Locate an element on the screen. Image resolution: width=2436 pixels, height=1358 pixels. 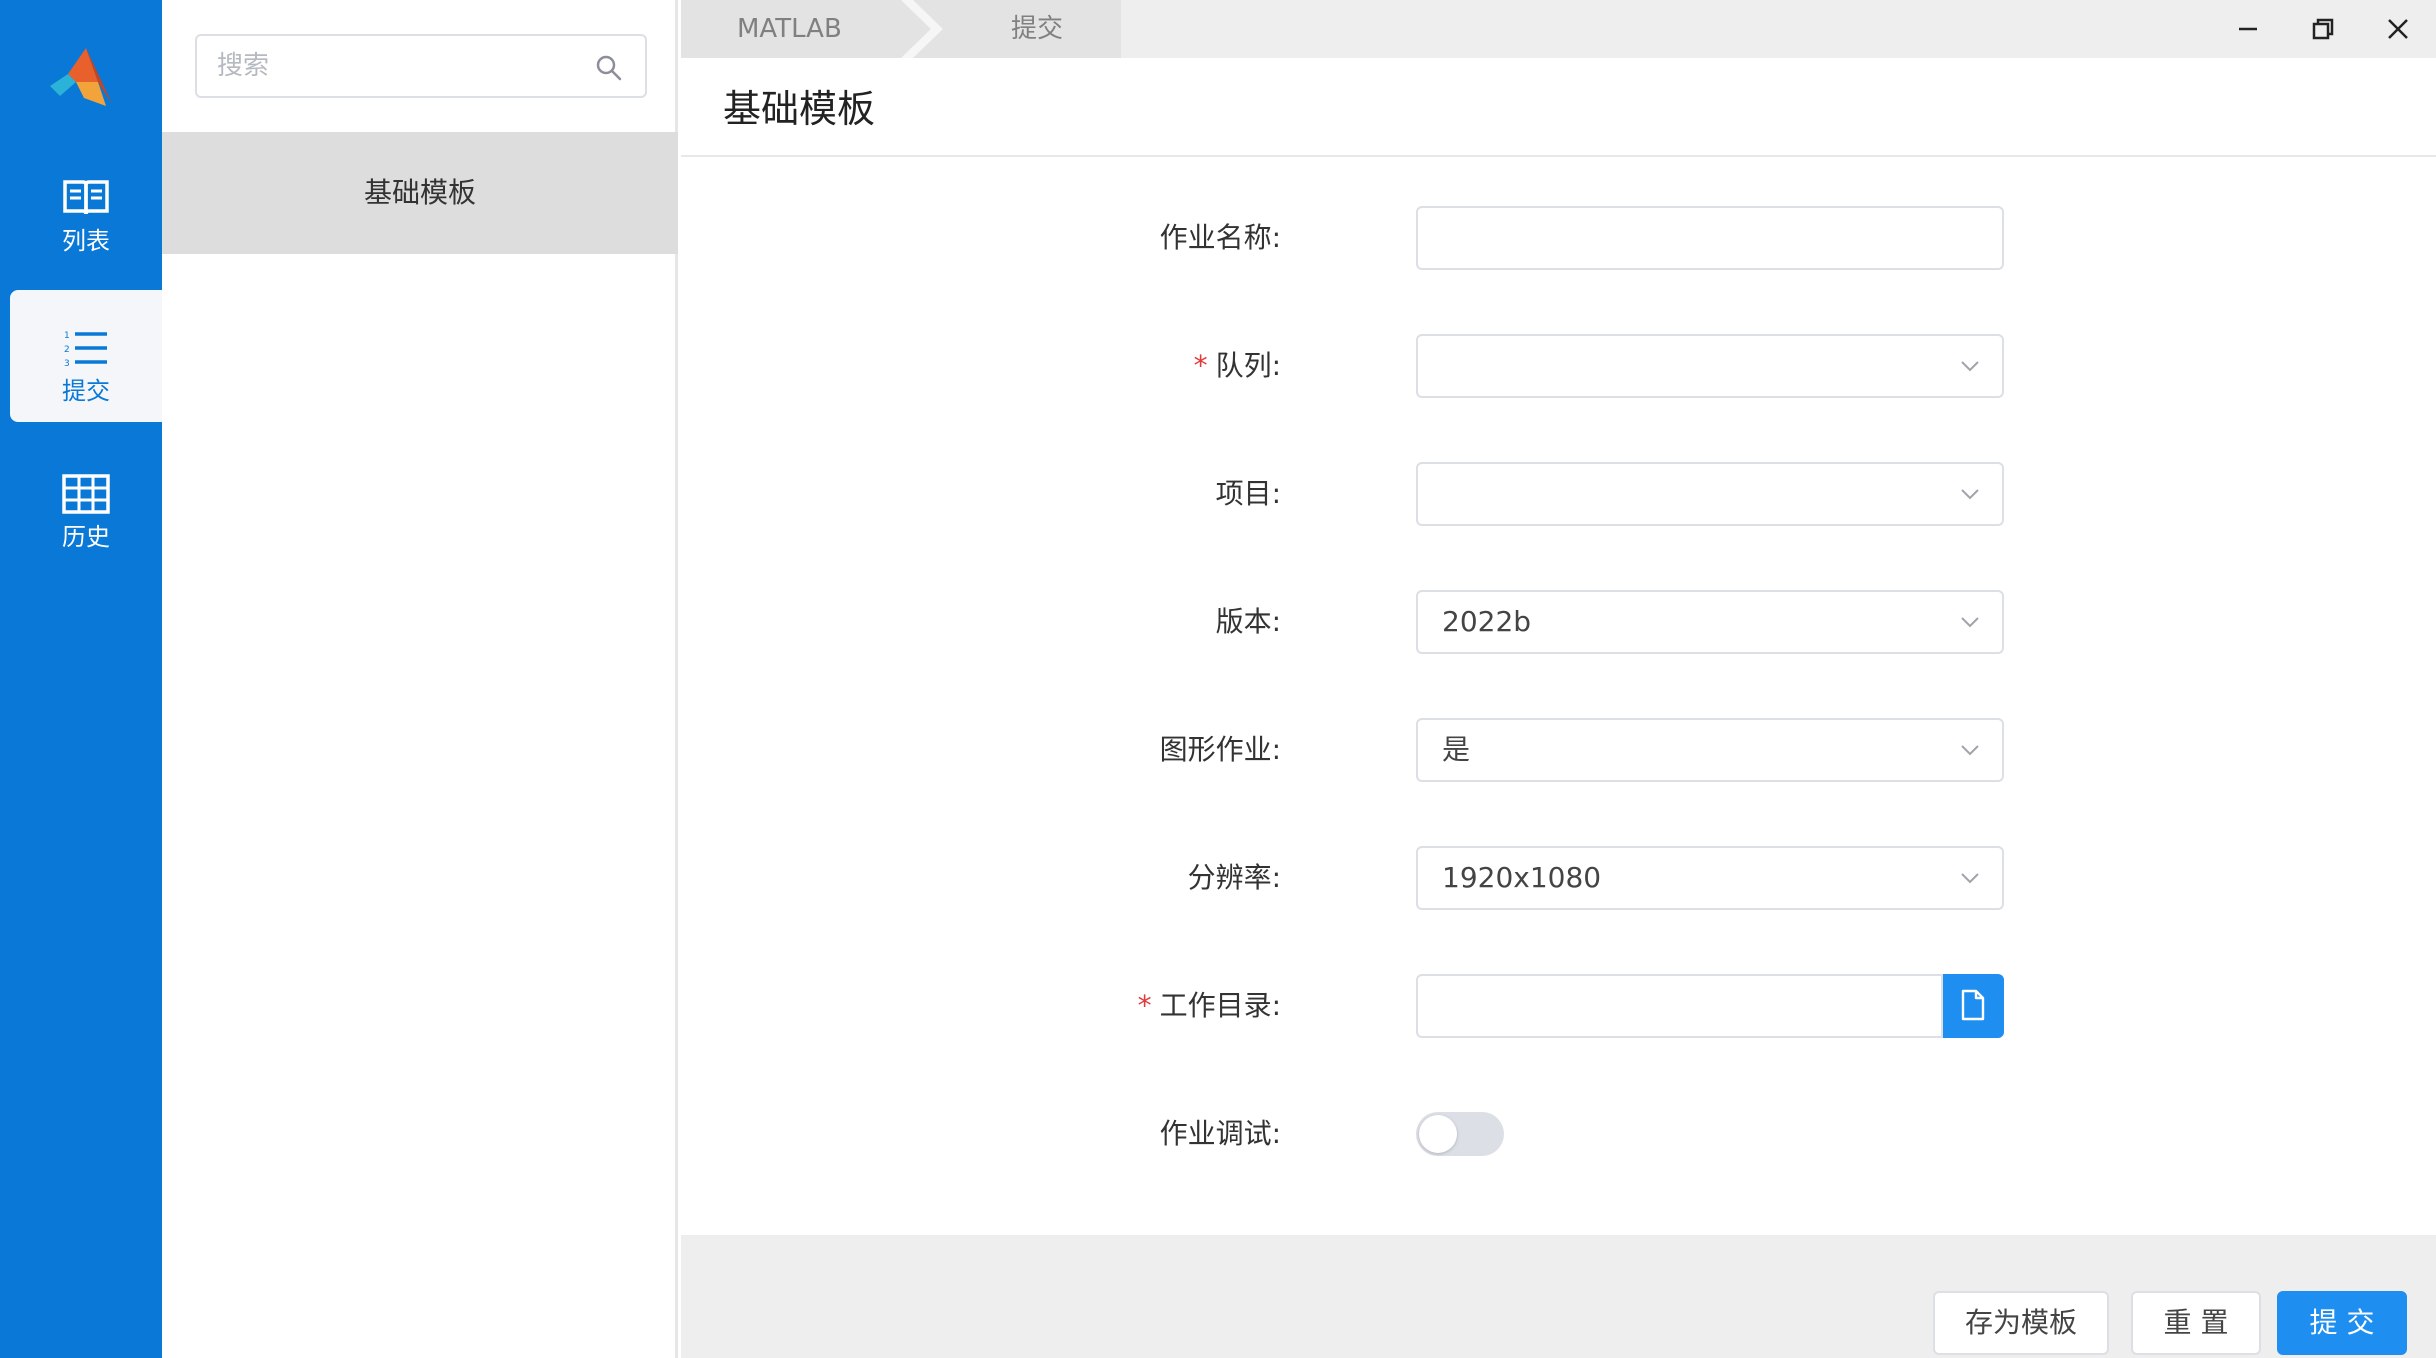
minimize-icon is located at coordinates (2248, 29).